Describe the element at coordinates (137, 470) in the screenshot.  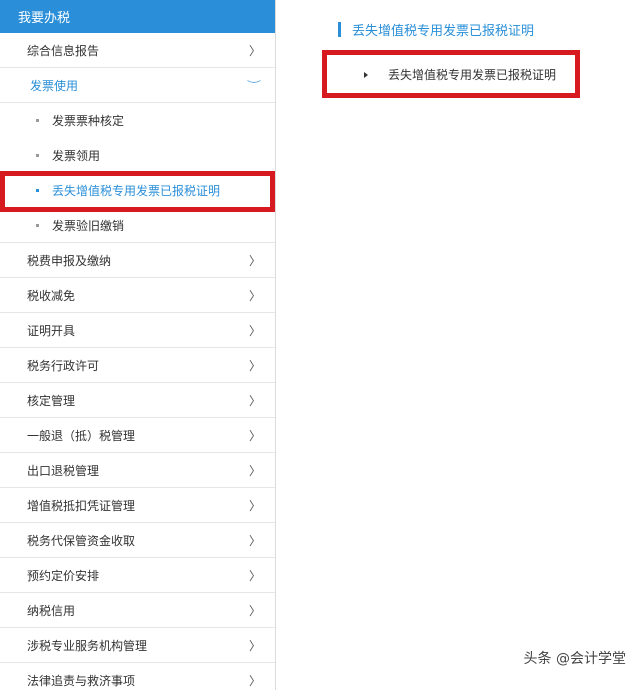
I see `menu-item-export-refund: 出口退税管理 〉` at that location.